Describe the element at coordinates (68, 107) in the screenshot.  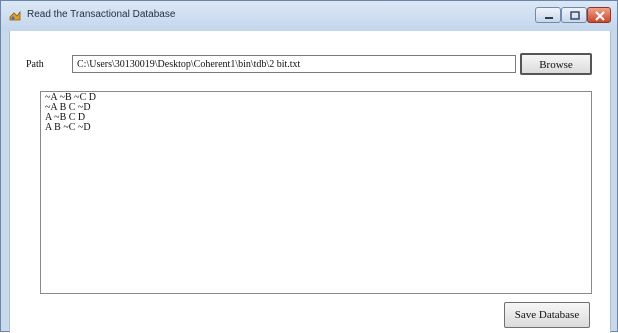
I see `data-line: ~A B C ~D` at that location.